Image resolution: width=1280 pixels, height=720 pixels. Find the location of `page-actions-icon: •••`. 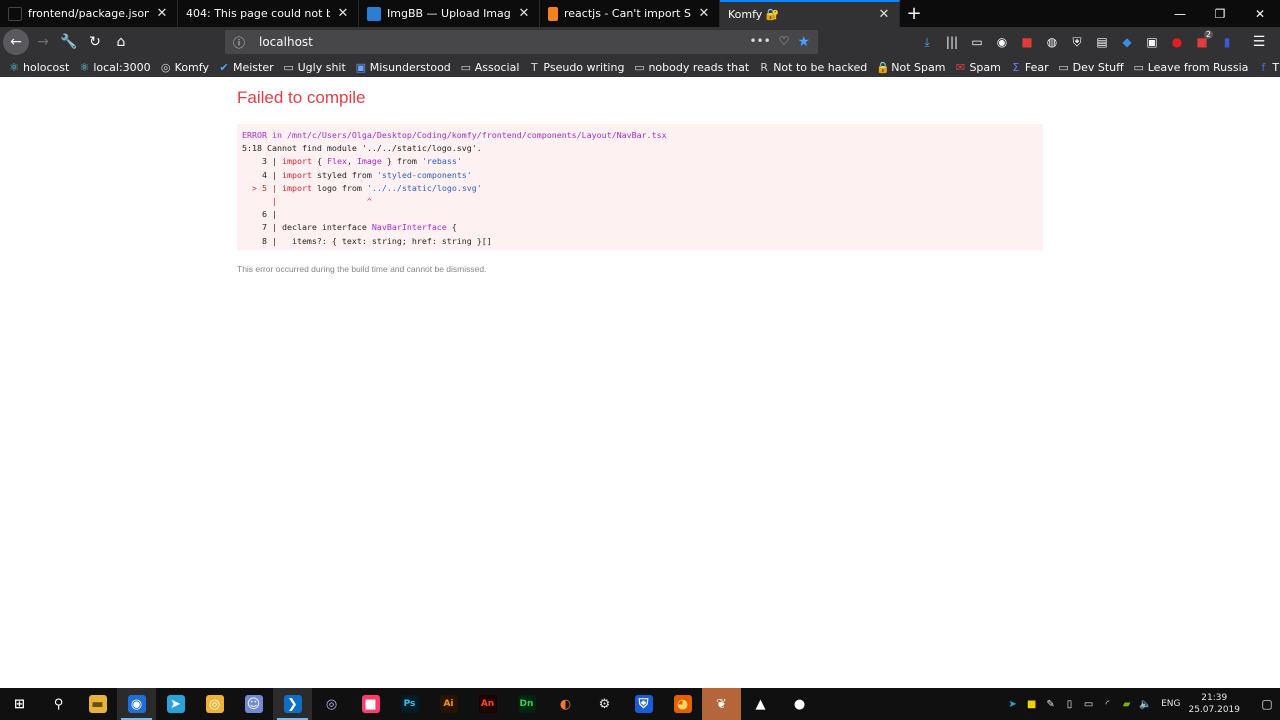

page-actions-icon: ••• is located at coordinates (759, 42).